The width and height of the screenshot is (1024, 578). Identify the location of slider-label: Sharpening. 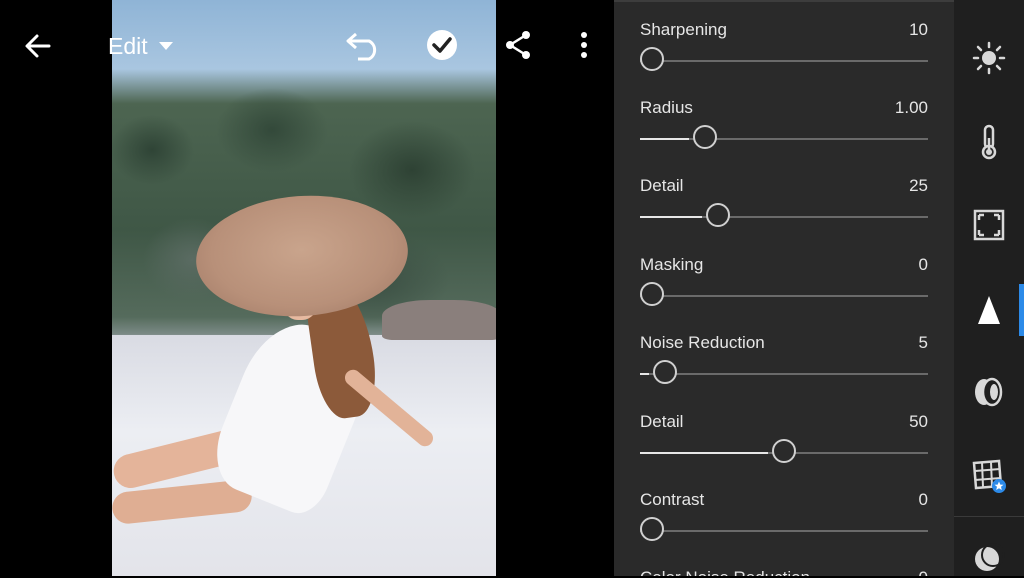
(683, 29).